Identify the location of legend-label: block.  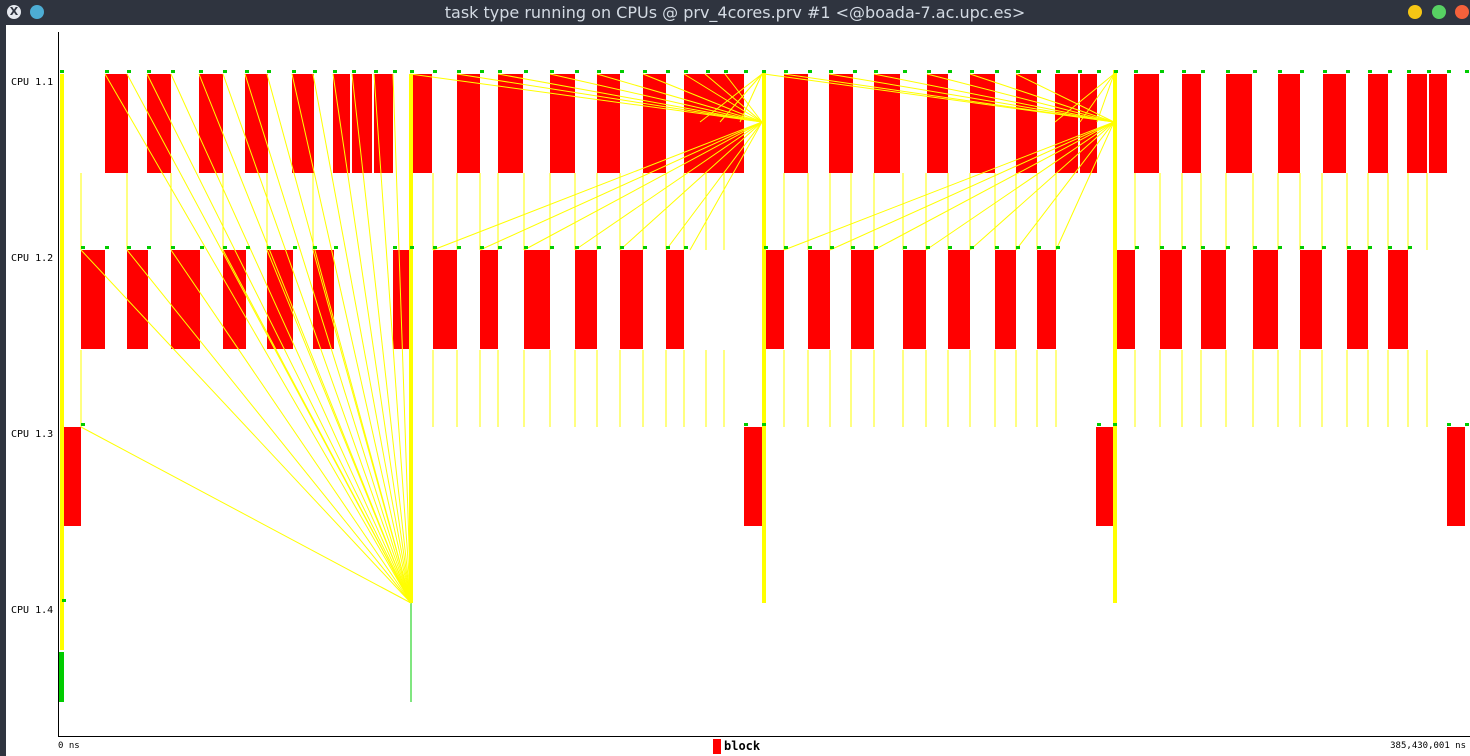
(742, 746).